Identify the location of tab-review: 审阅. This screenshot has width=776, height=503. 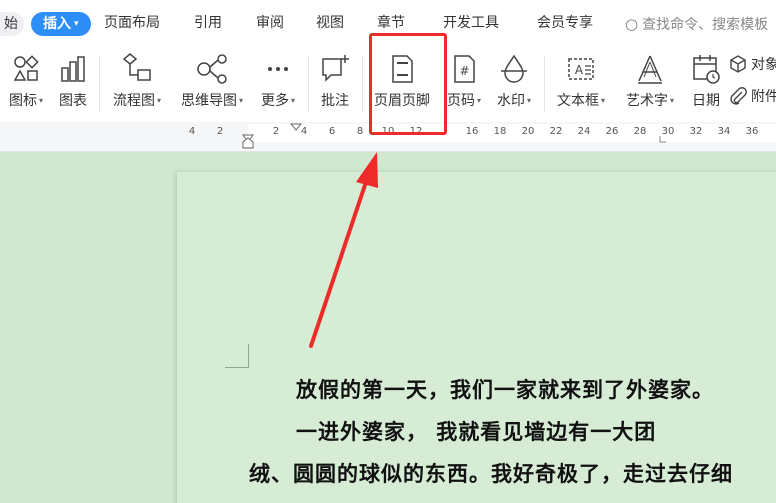
(270, 23).